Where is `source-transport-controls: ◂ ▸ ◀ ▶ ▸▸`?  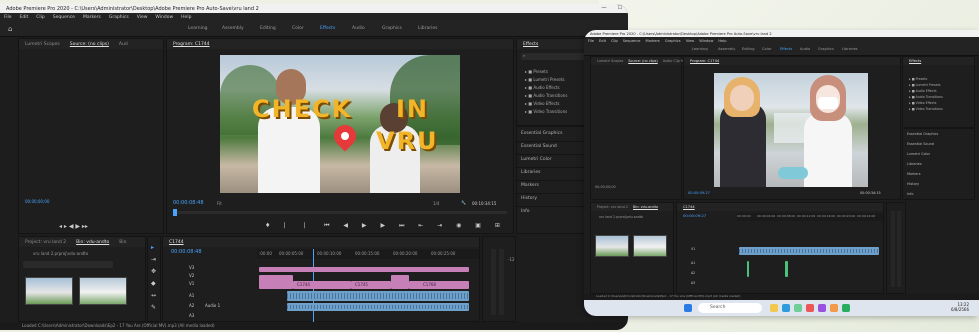 source-transport-controls: ◂ ▸ ◀ ▶ ▸▸ is located at coordinates (73, 227).